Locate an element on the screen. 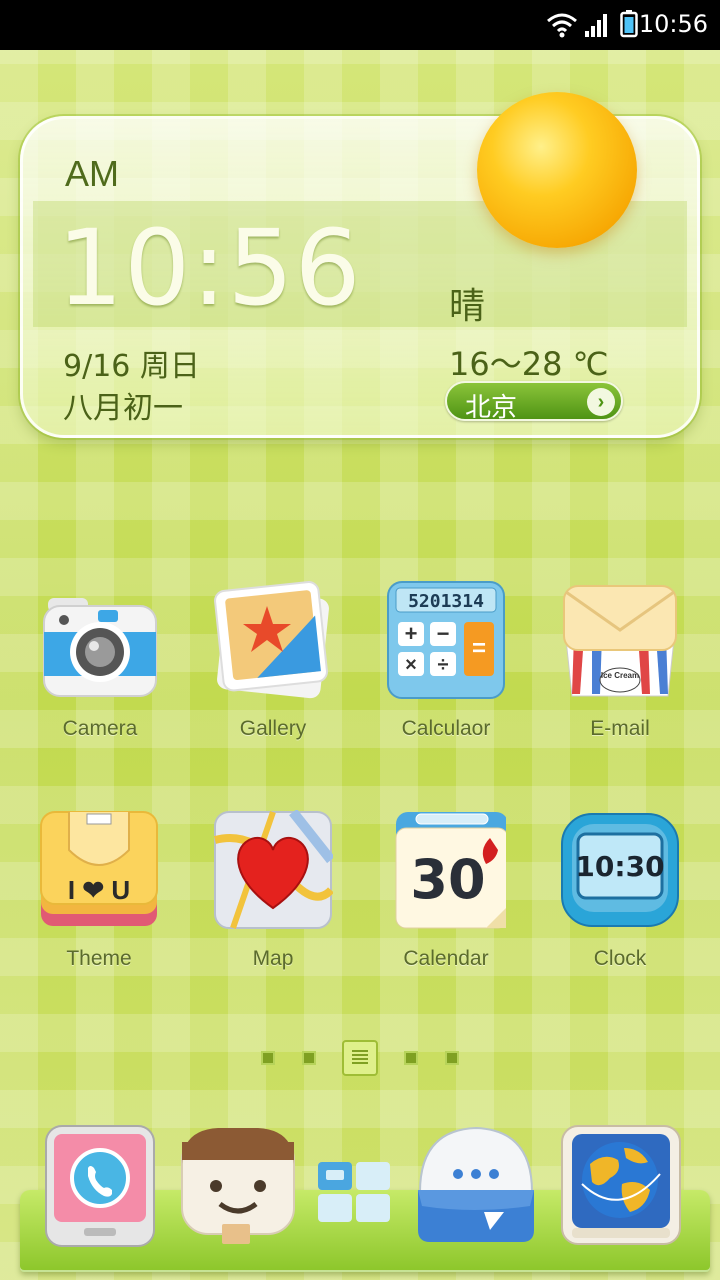 This screenshot has width=720, height=1280. widget-time: 10:56 is located at coordinates (209, 268).